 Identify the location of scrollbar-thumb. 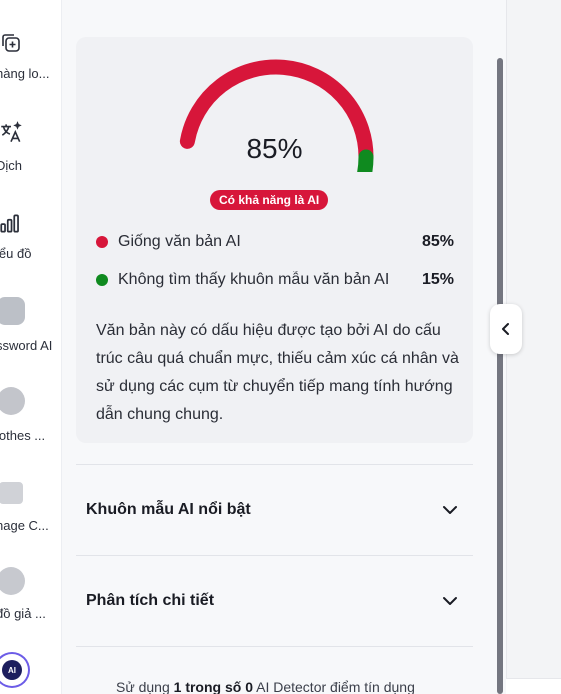
(500, 376).